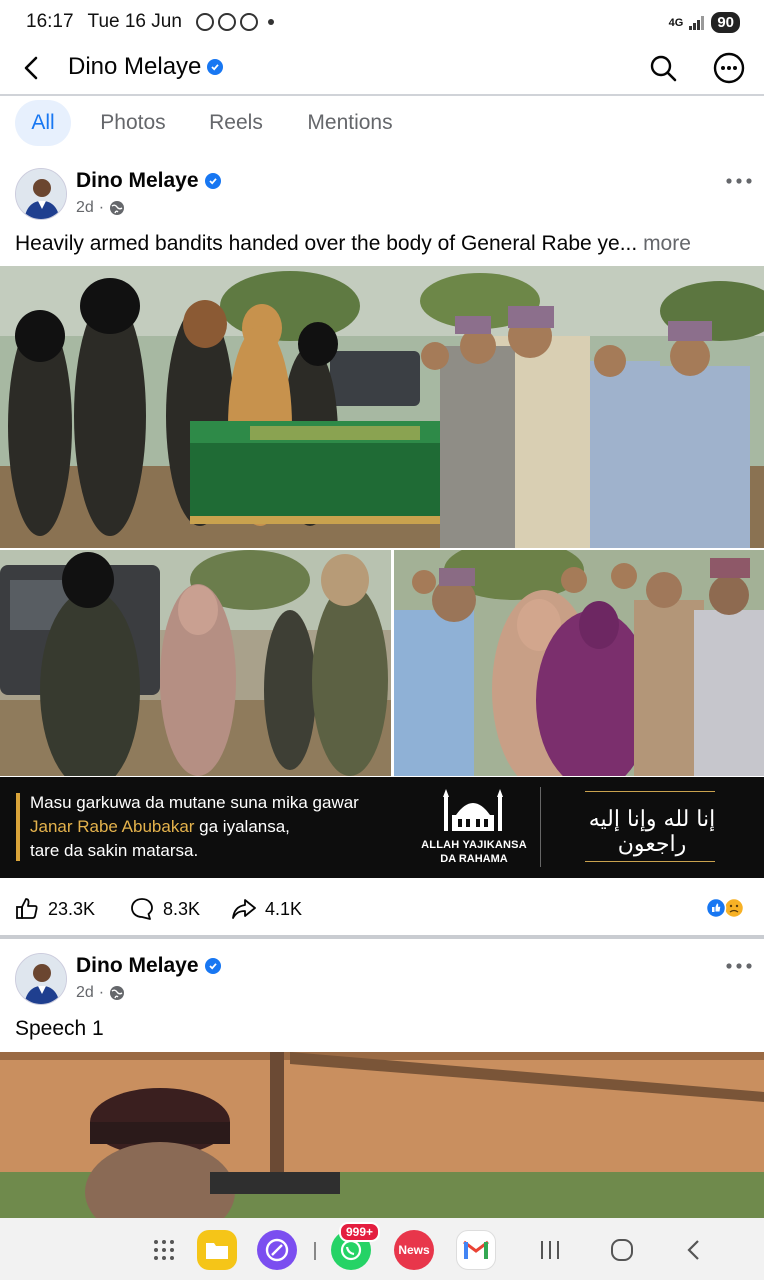 The image size is (764, 1280). Describe the element at coordinates (195, 663) in the screenshot. I see `post-photo-left` at that location.